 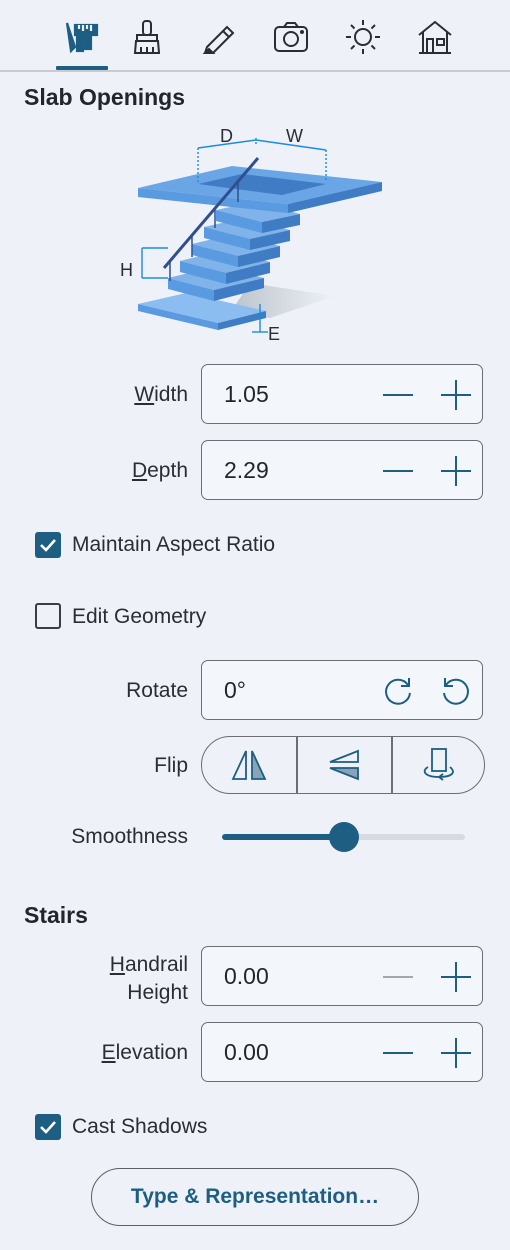 I want to click on handrail-height-label: Handrail Height, so click(x=148, y=978).